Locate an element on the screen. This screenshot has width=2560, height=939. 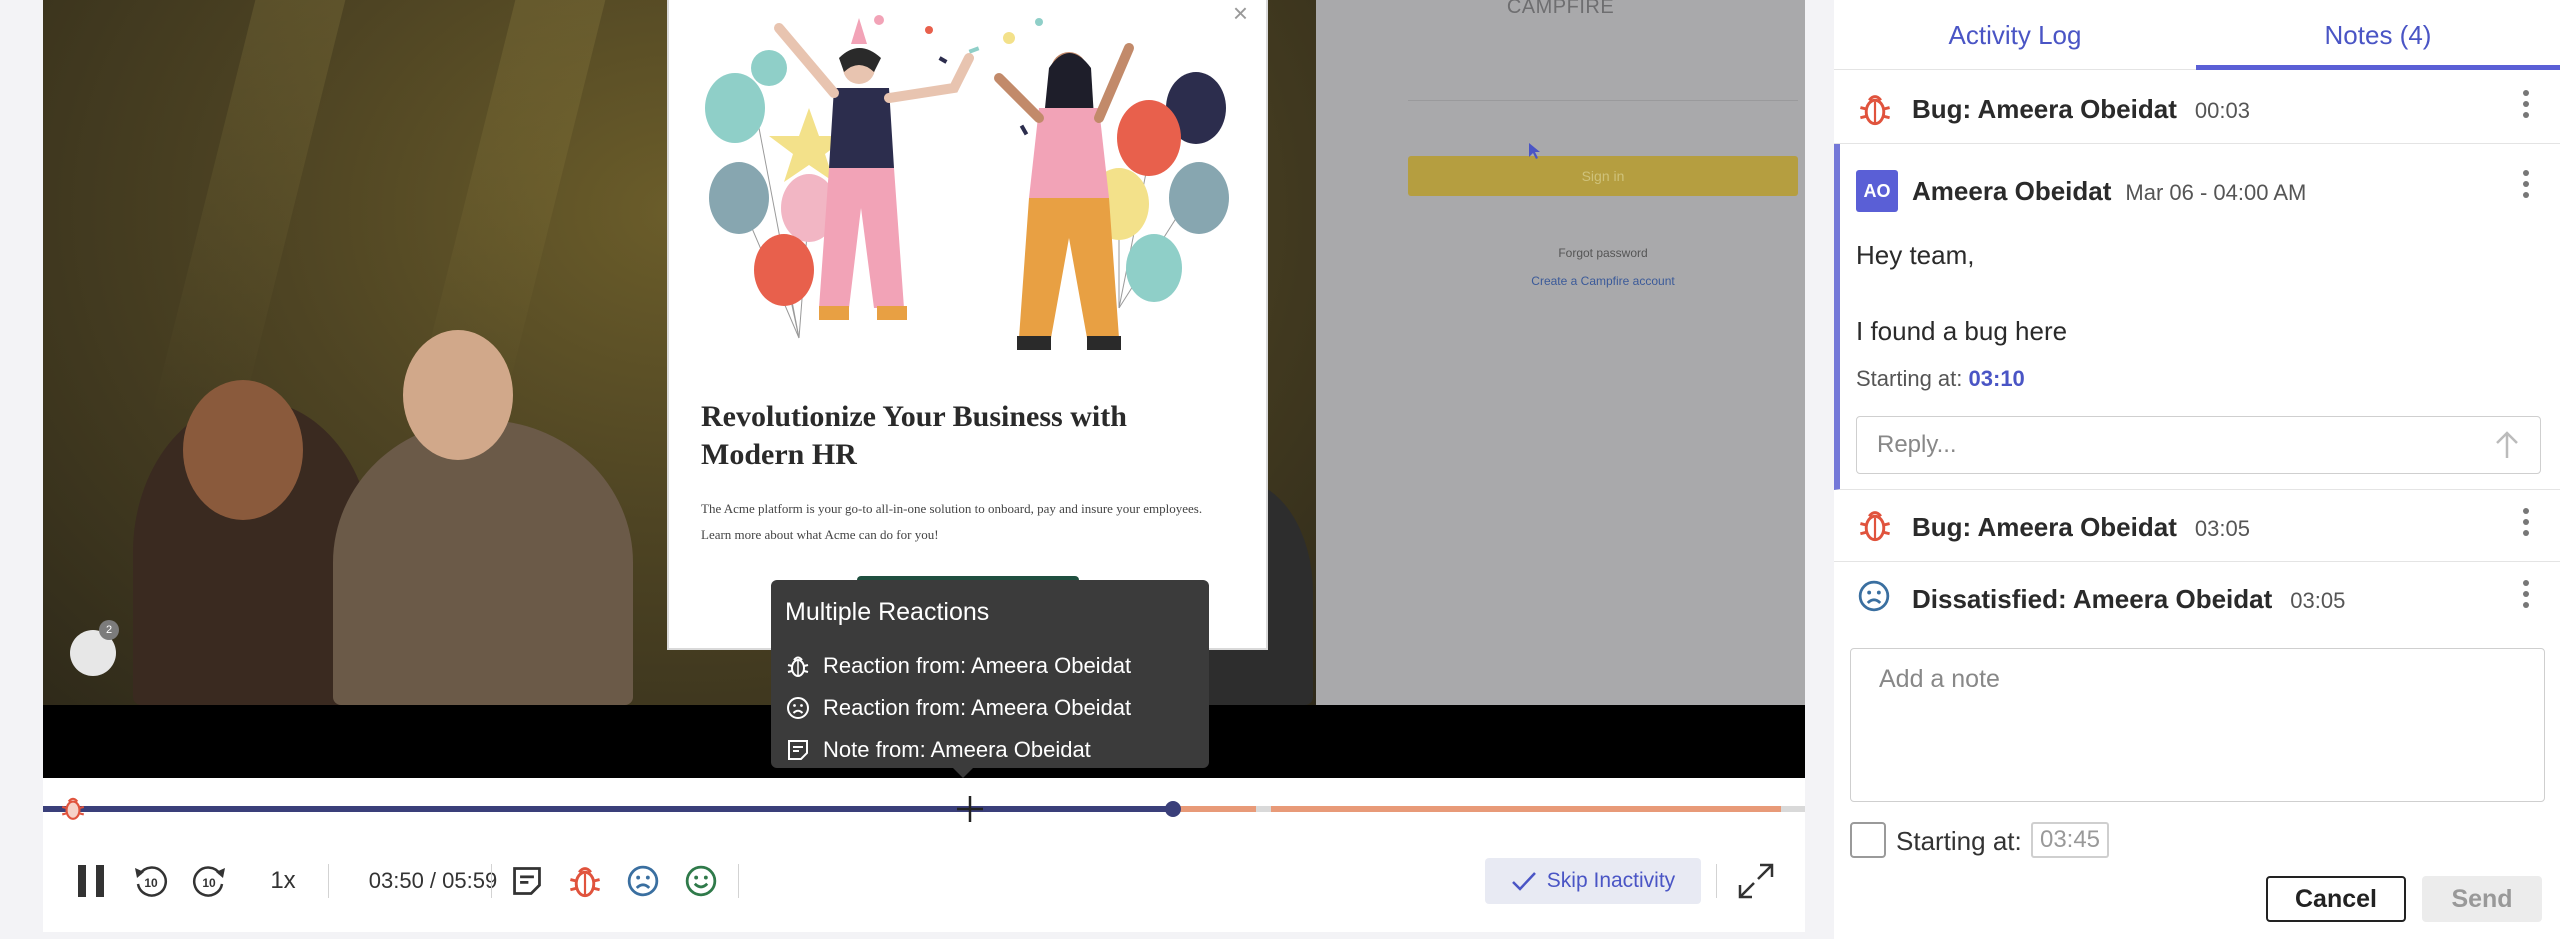
note-date: Mar 06 - 04:00 AM is located at coordinates (2216, 192).